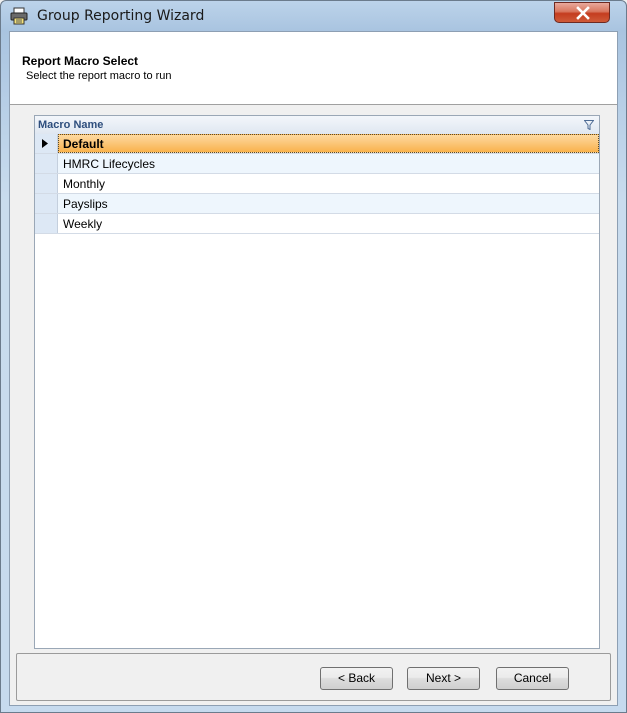 This screenshot has height=713, width=627. Describe the element at coordinates (71, 125) in the screenshot. I see `column-header-label: Macro Name` at that location.